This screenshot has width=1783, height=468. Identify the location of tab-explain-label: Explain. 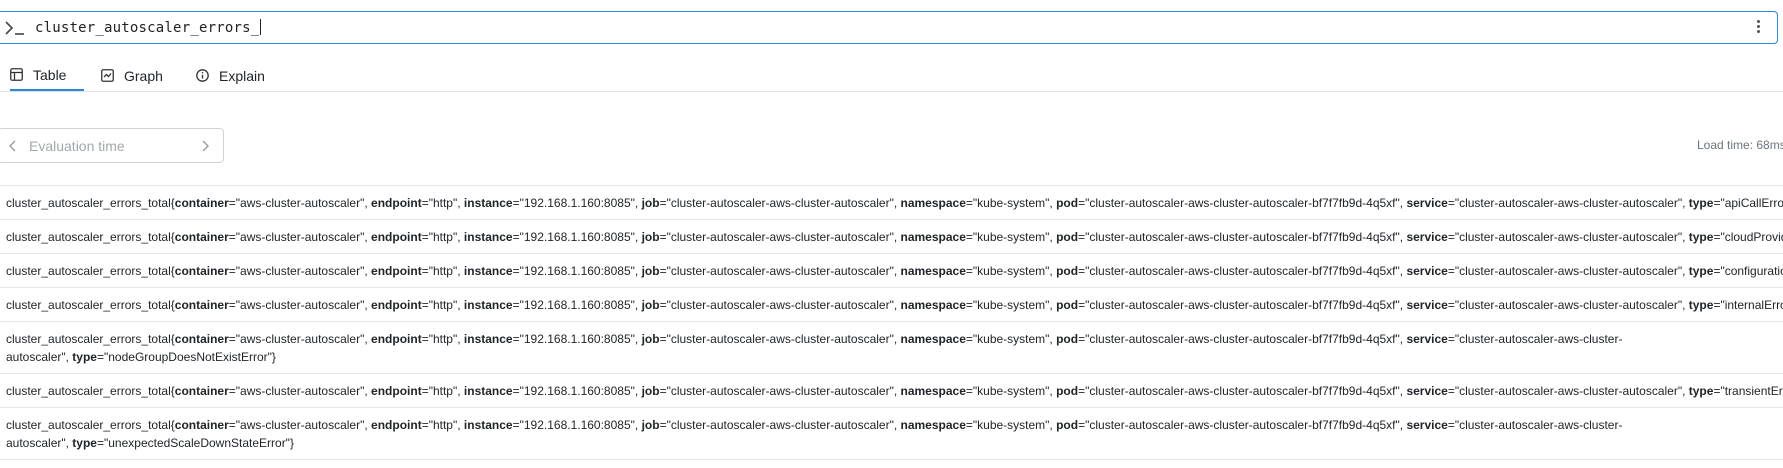
(242, 75).